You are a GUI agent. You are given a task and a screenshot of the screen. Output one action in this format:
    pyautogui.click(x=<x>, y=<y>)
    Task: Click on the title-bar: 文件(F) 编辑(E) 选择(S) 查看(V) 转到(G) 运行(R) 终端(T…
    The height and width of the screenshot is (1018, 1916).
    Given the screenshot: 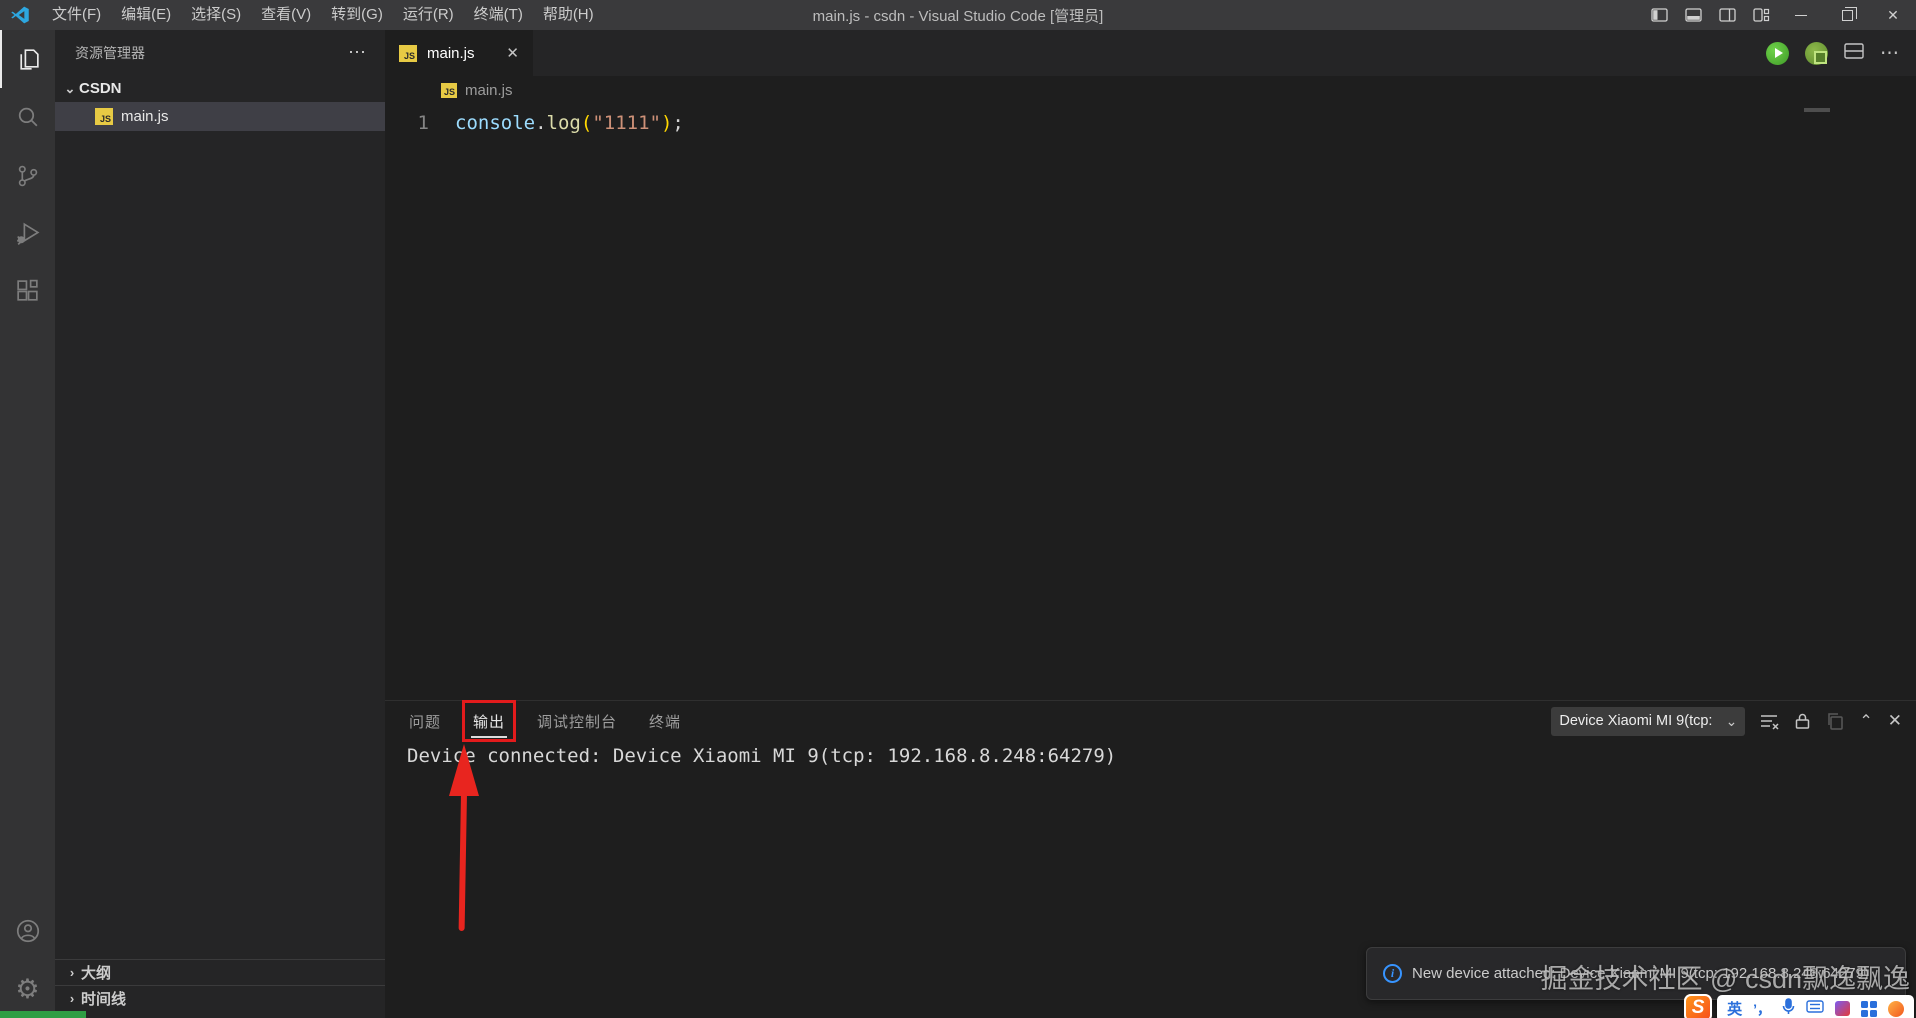 What is the action you would take?
    pyautogui.click(x=958, y=15)
    